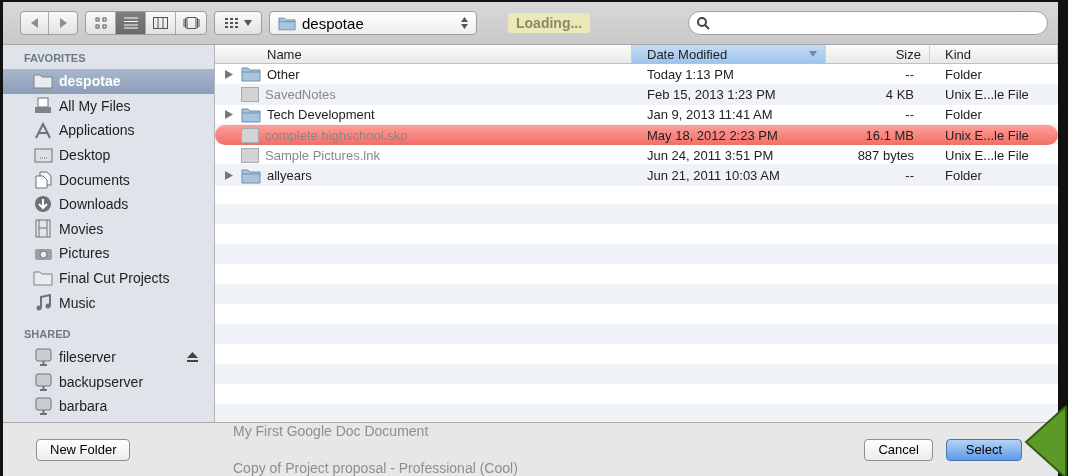 The width and height of the screenshot is (1068, 476). What do you see at coordinates (108, 179) in the screenshot?
I see `sidebar-item: Documents` at bounding box center [108, 179].